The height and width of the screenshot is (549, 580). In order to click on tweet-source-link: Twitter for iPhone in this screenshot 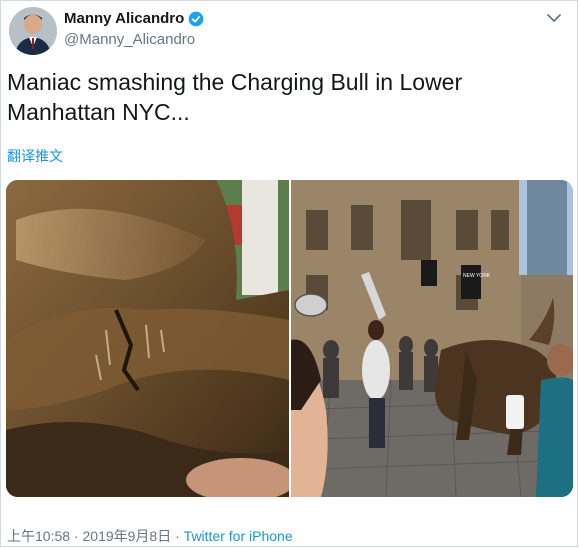, I will do `click(238, 536)`.